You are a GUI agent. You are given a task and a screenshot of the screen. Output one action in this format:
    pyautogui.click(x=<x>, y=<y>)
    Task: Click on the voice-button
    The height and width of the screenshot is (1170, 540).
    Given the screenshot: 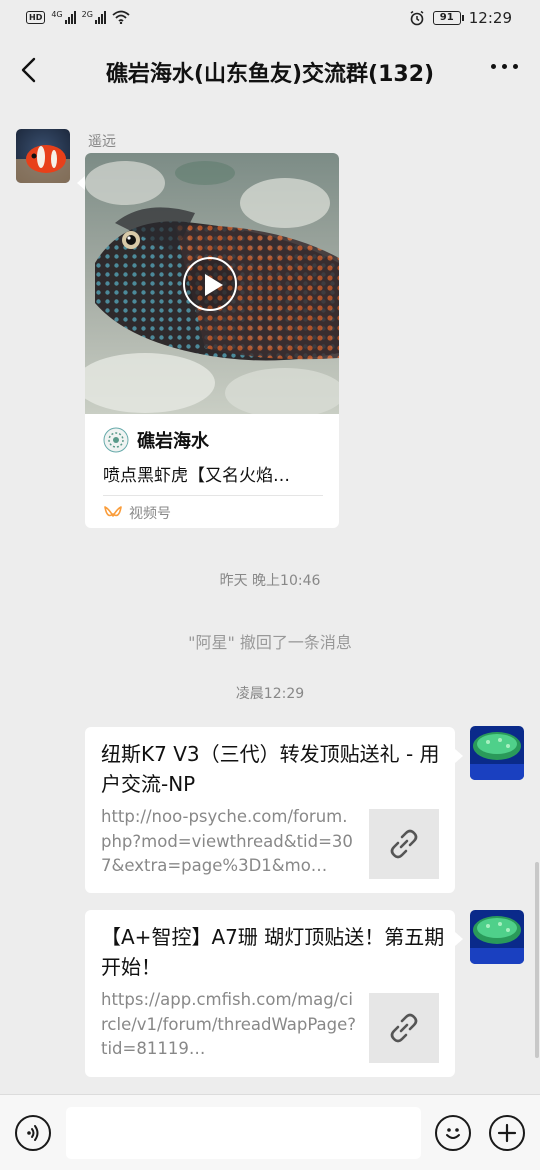 What is the action you would take?
    pyautogui.click(x=33, y=1133)
    